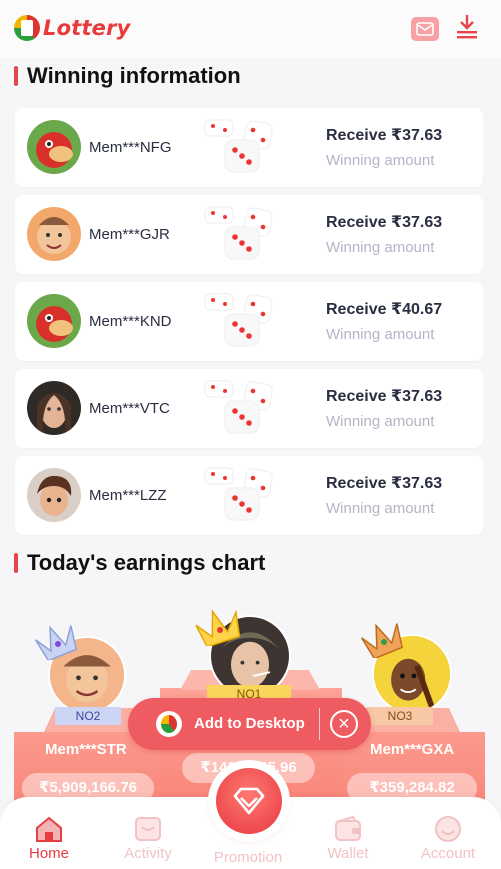 The height and width of the screenshot is (869, 501). I want to click on mail-icon, so click(425, 29).